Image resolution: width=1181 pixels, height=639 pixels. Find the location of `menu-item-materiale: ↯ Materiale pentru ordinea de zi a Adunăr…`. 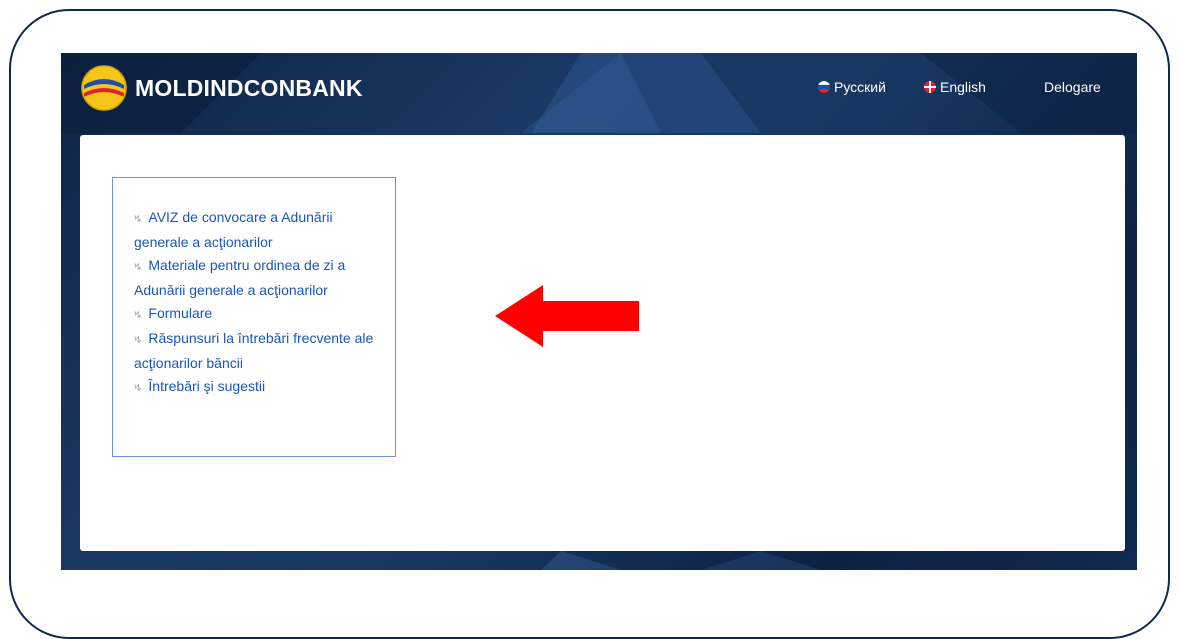

menu-item-materiale: ↯ Materiale pentru ordinea de zi a Adunăr… is located at coordinates (254, 278).